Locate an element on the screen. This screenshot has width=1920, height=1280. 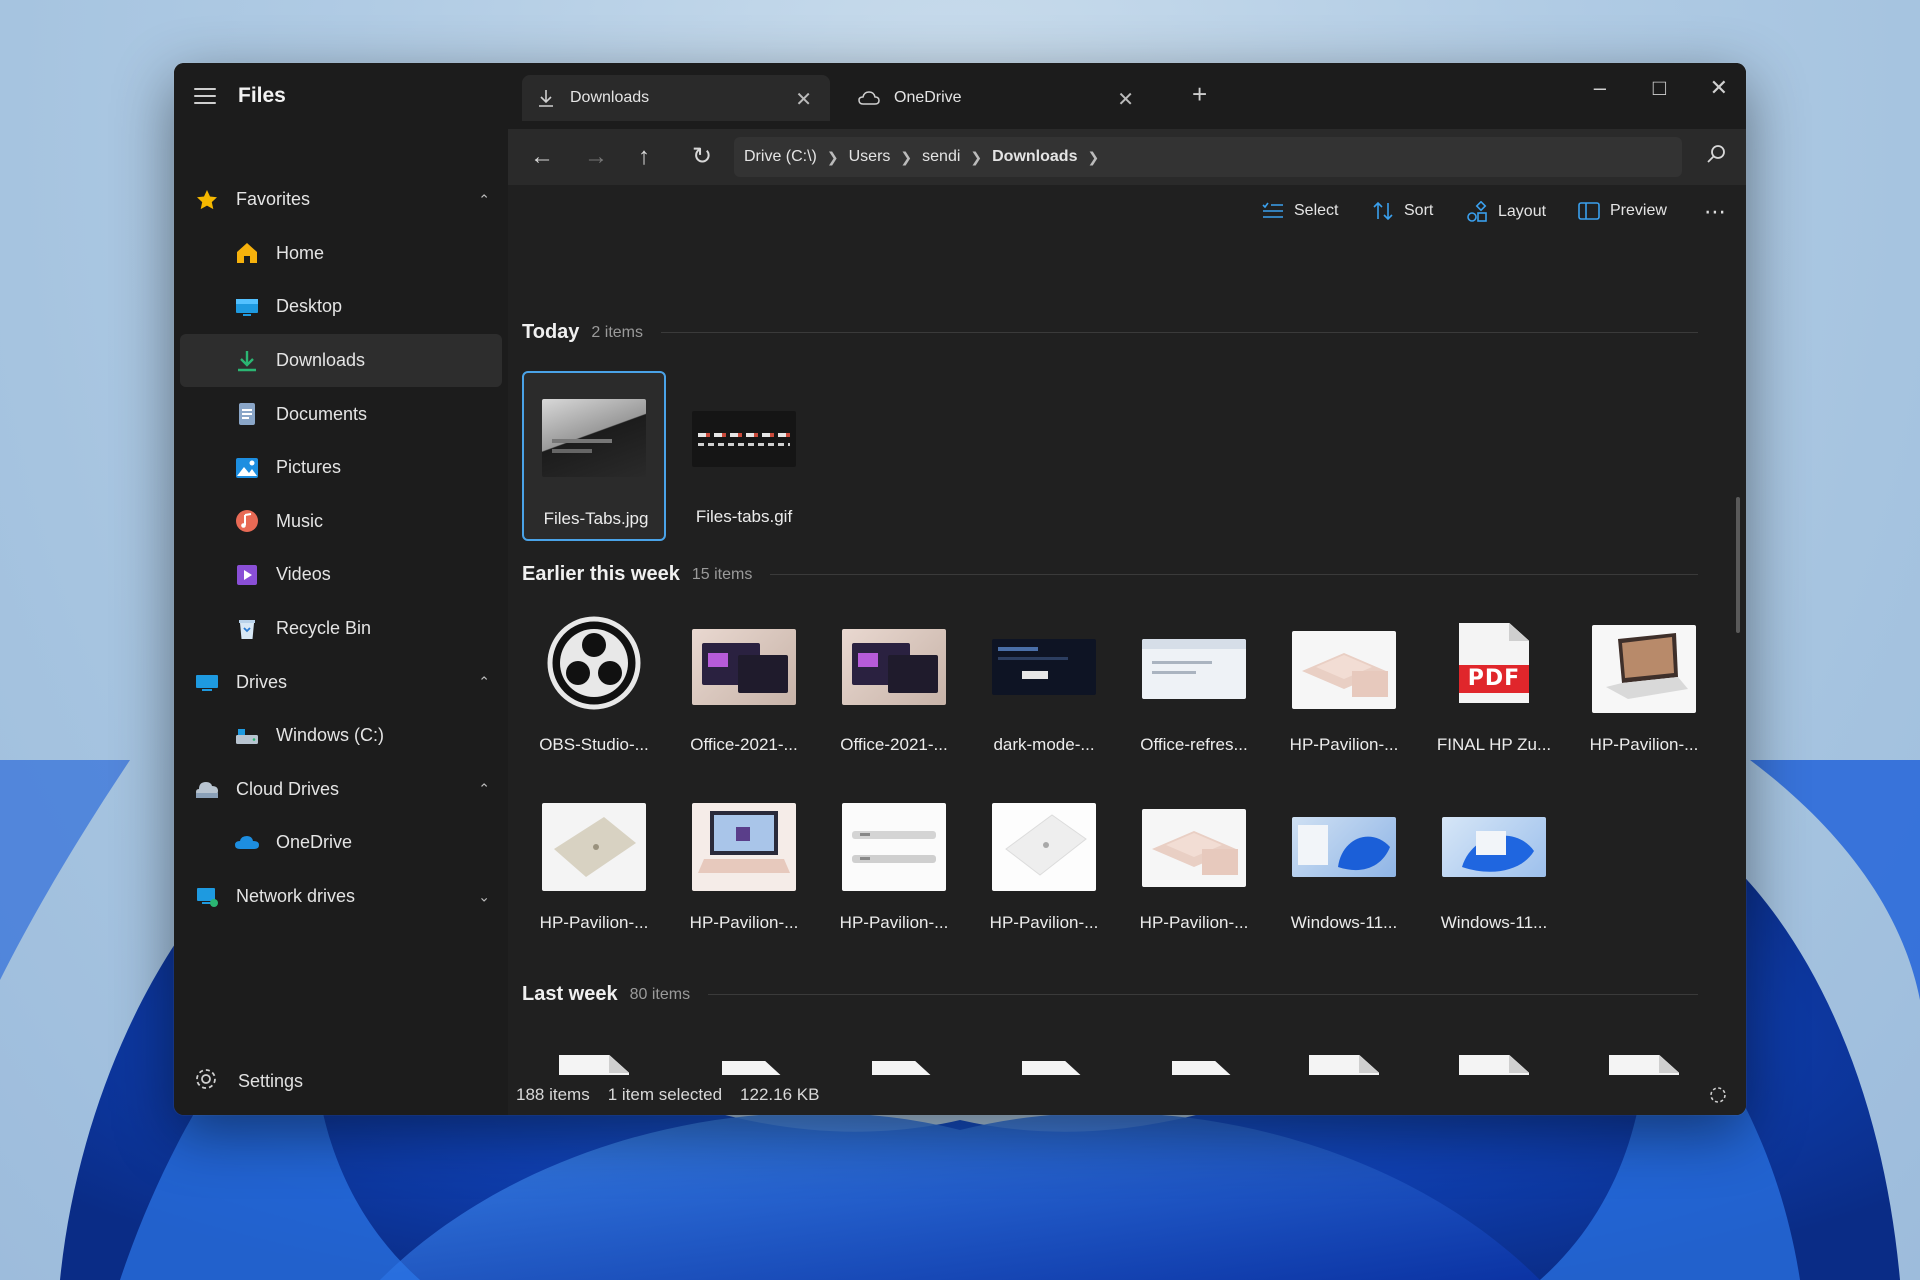
onedrive-icon is located at coordinates (247, 843).